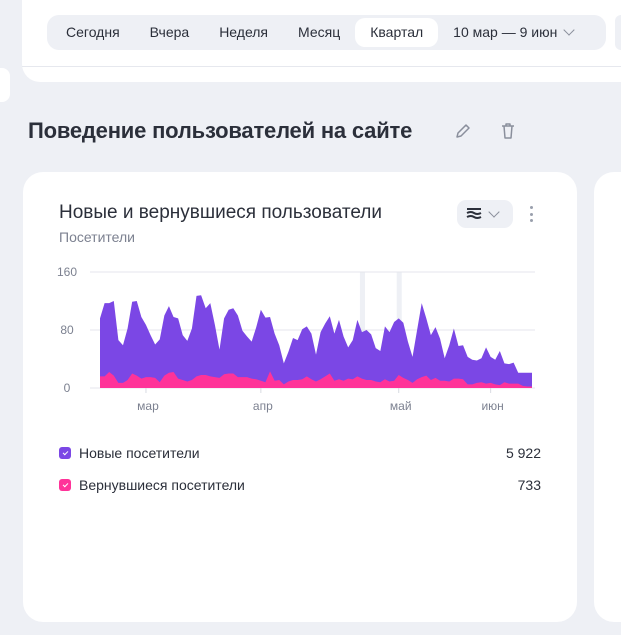 The image size is (621, 635). I want to click on x-tick-label: апр, so click(263, 406).